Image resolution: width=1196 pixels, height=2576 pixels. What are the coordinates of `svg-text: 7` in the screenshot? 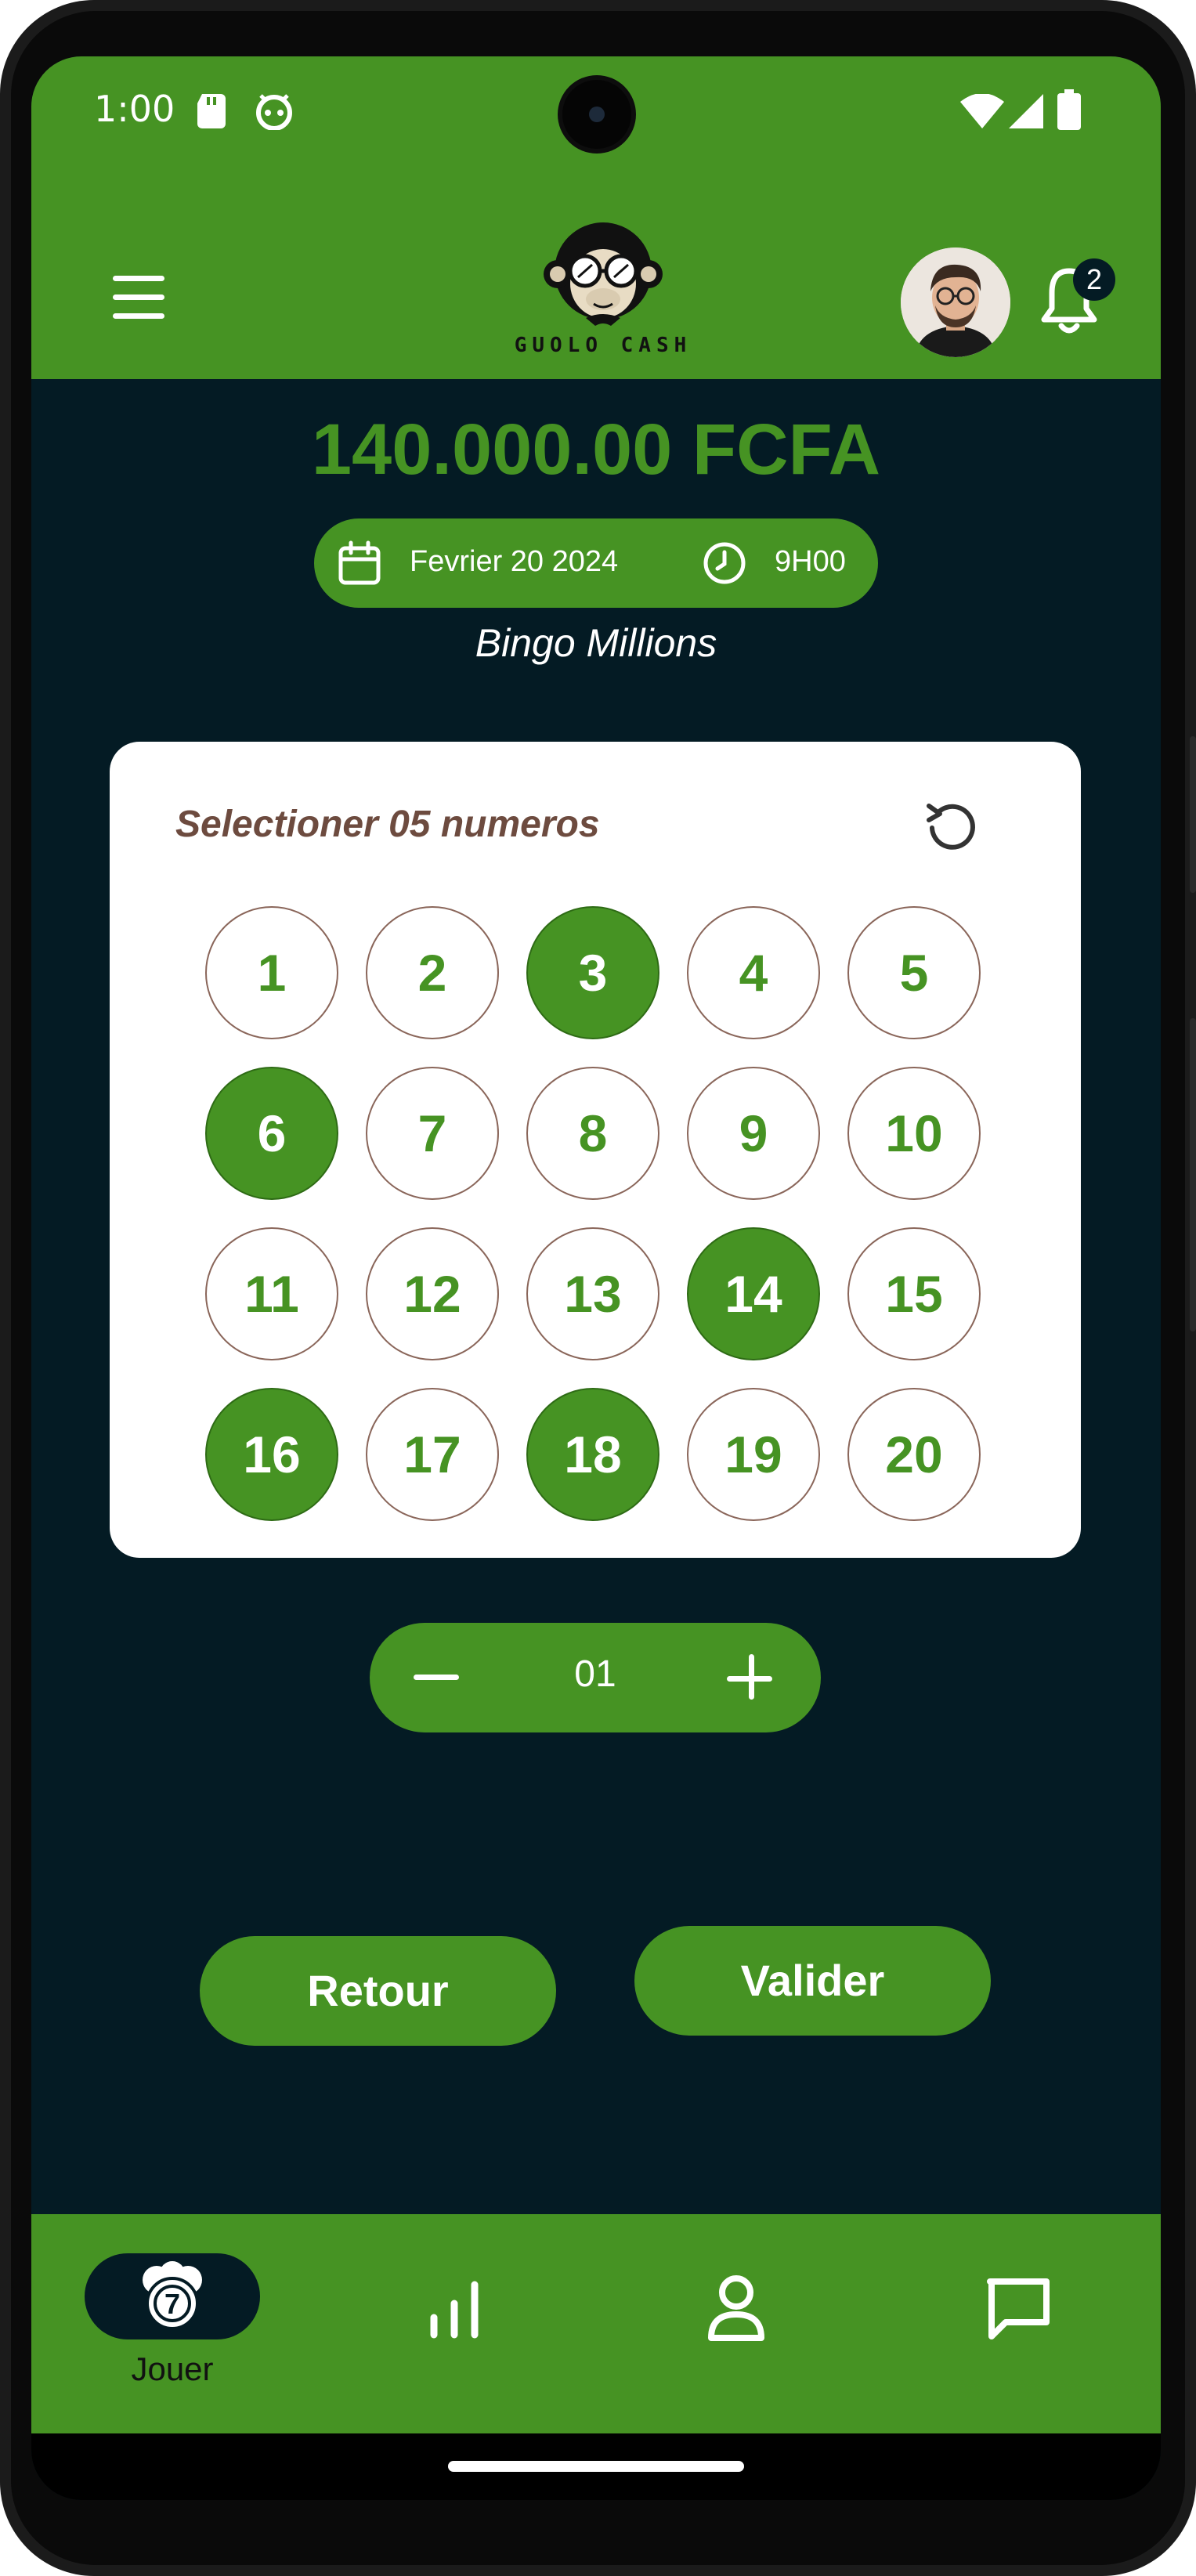 It's located at (172, 2304).